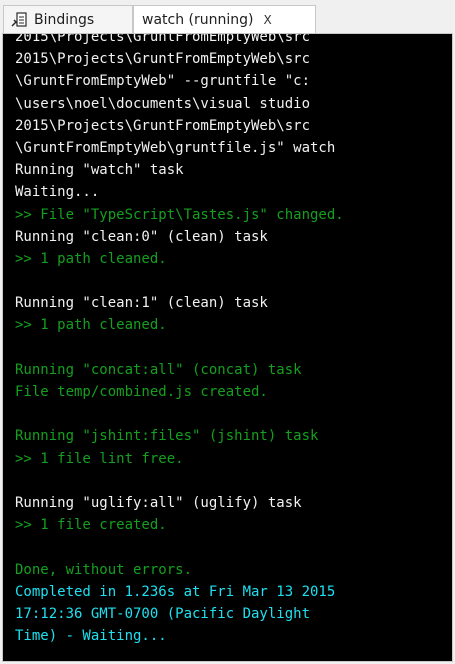 The width and height of the screenshot is (455, 664). Describe the element at coordinates (163, 613) in the screenshot. I see `console-line: 17:12:36 GMT-0700 (Pacific Daylight` at that location.